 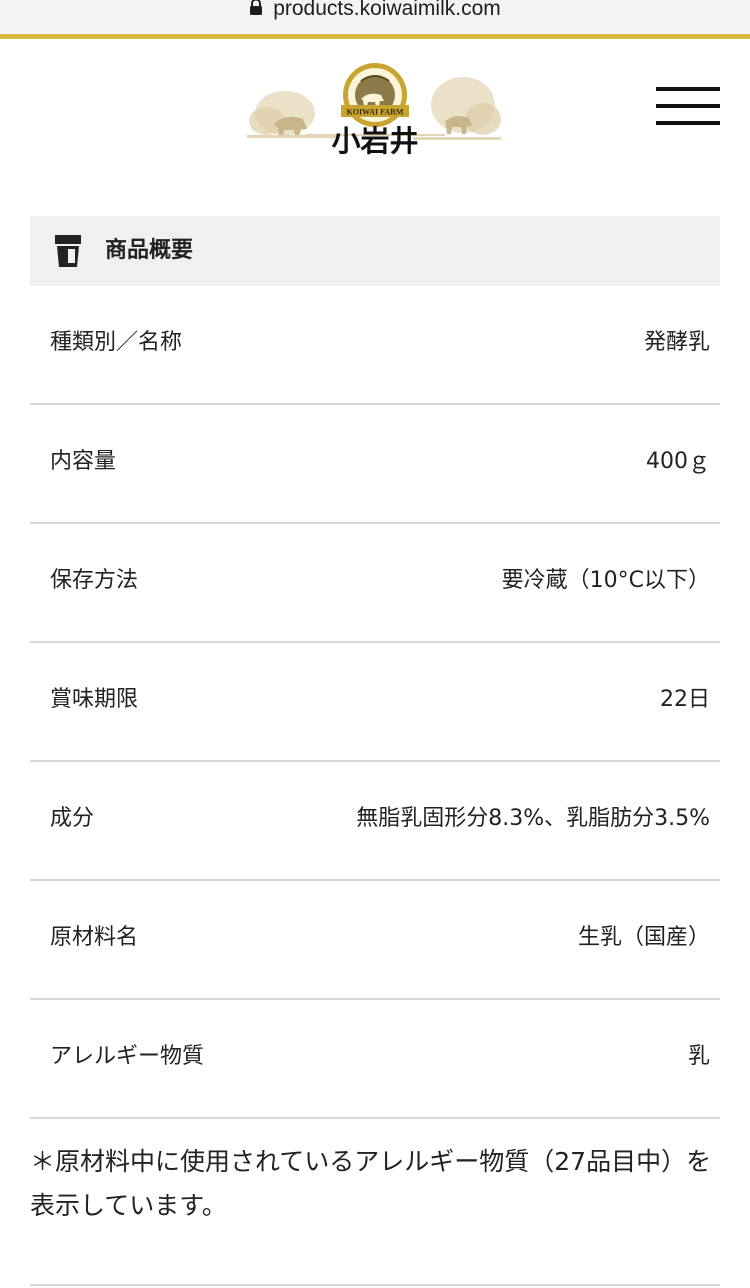 I want to click on spec-label: 原材料名, so click(x=94, y=937).